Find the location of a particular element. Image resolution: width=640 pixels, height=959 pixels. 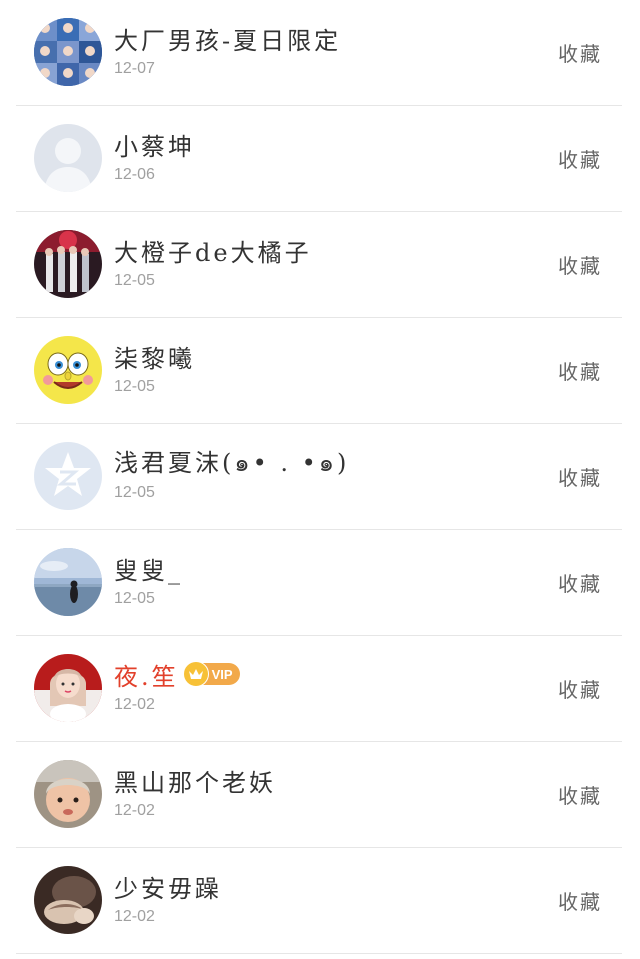

seaside-avatar is located at coordinates (68, 582).